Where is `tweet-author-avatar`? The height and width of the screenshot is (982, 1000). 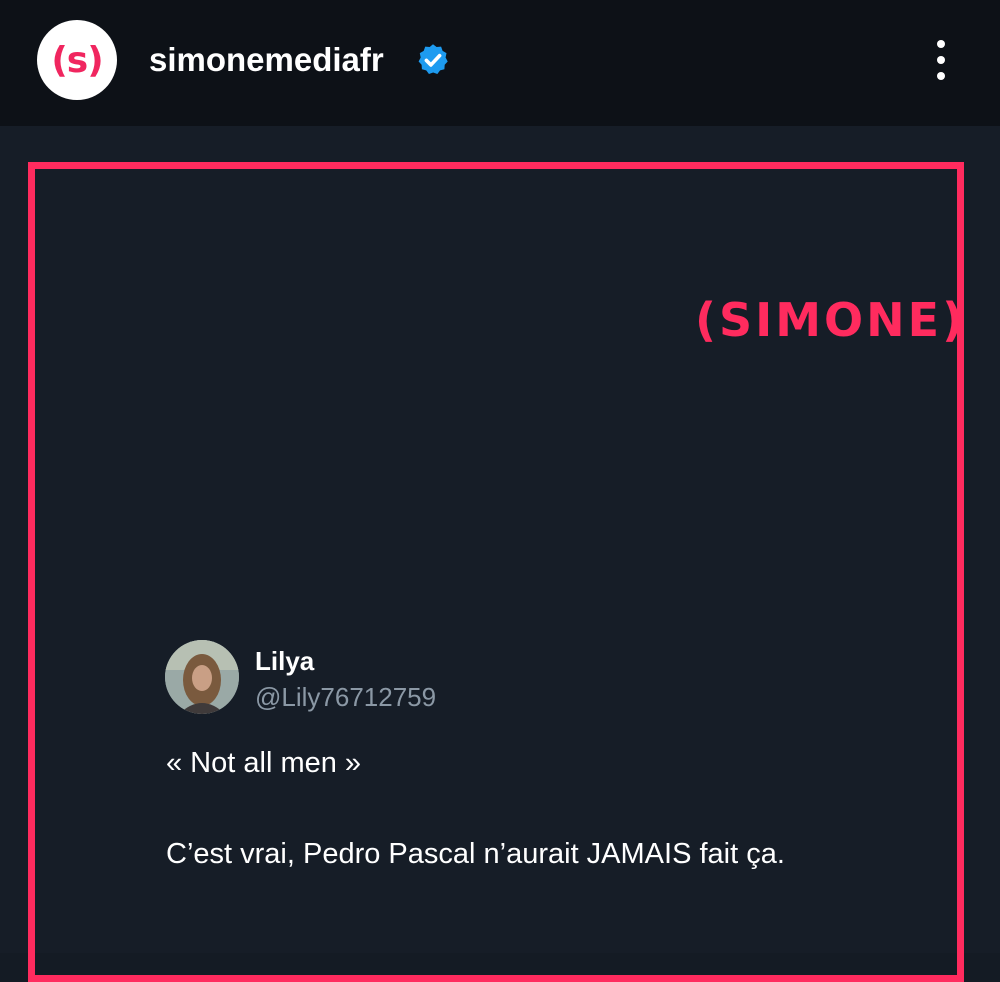
tweet-author-avatar is located at coordinates (202, 677).